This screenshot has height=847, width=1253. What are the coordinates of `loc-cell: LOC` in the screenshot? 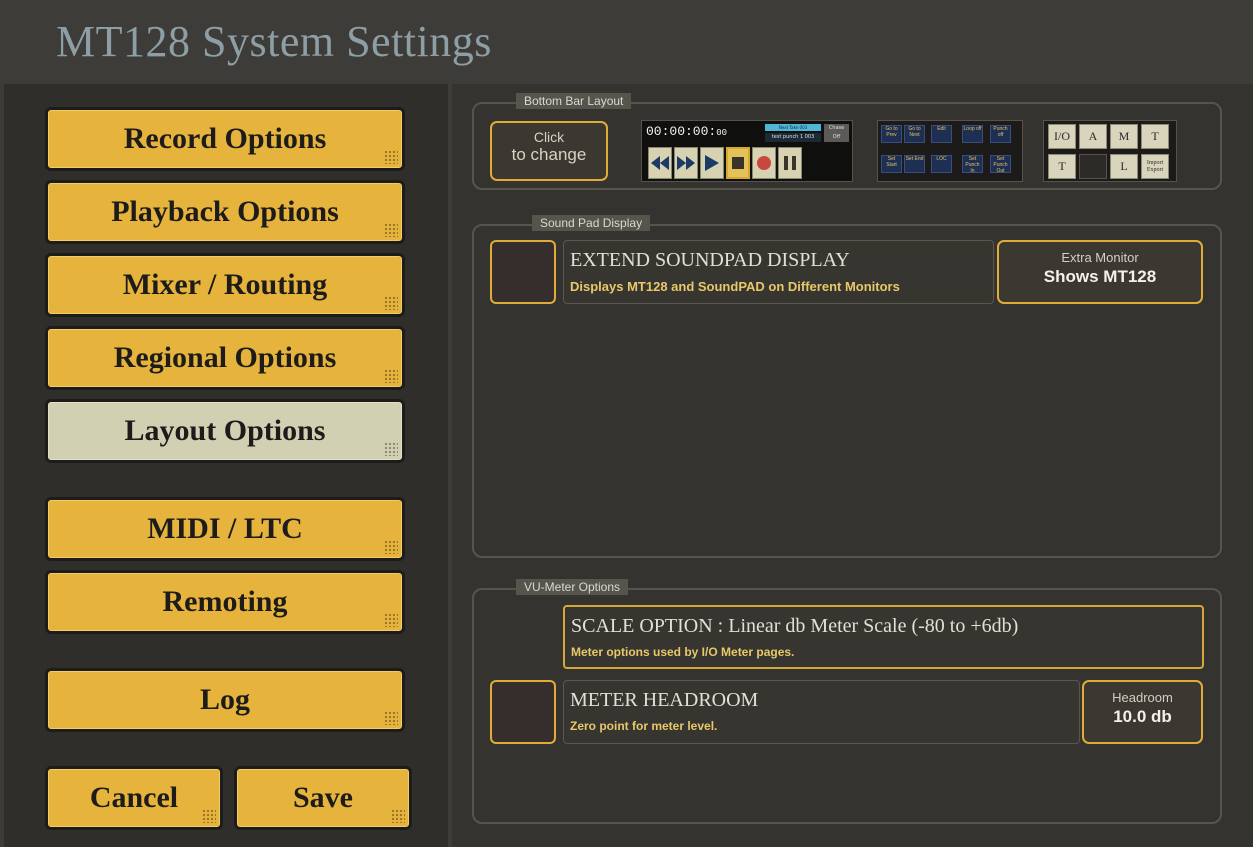 It's located at (941, 164).